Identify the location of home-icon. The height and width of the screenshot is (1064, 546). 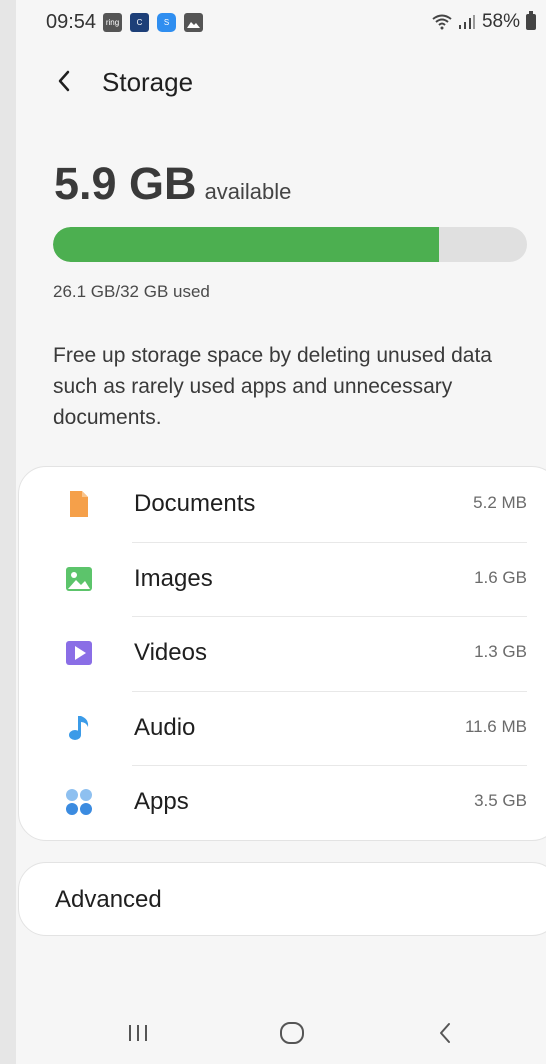
(292, 1033).